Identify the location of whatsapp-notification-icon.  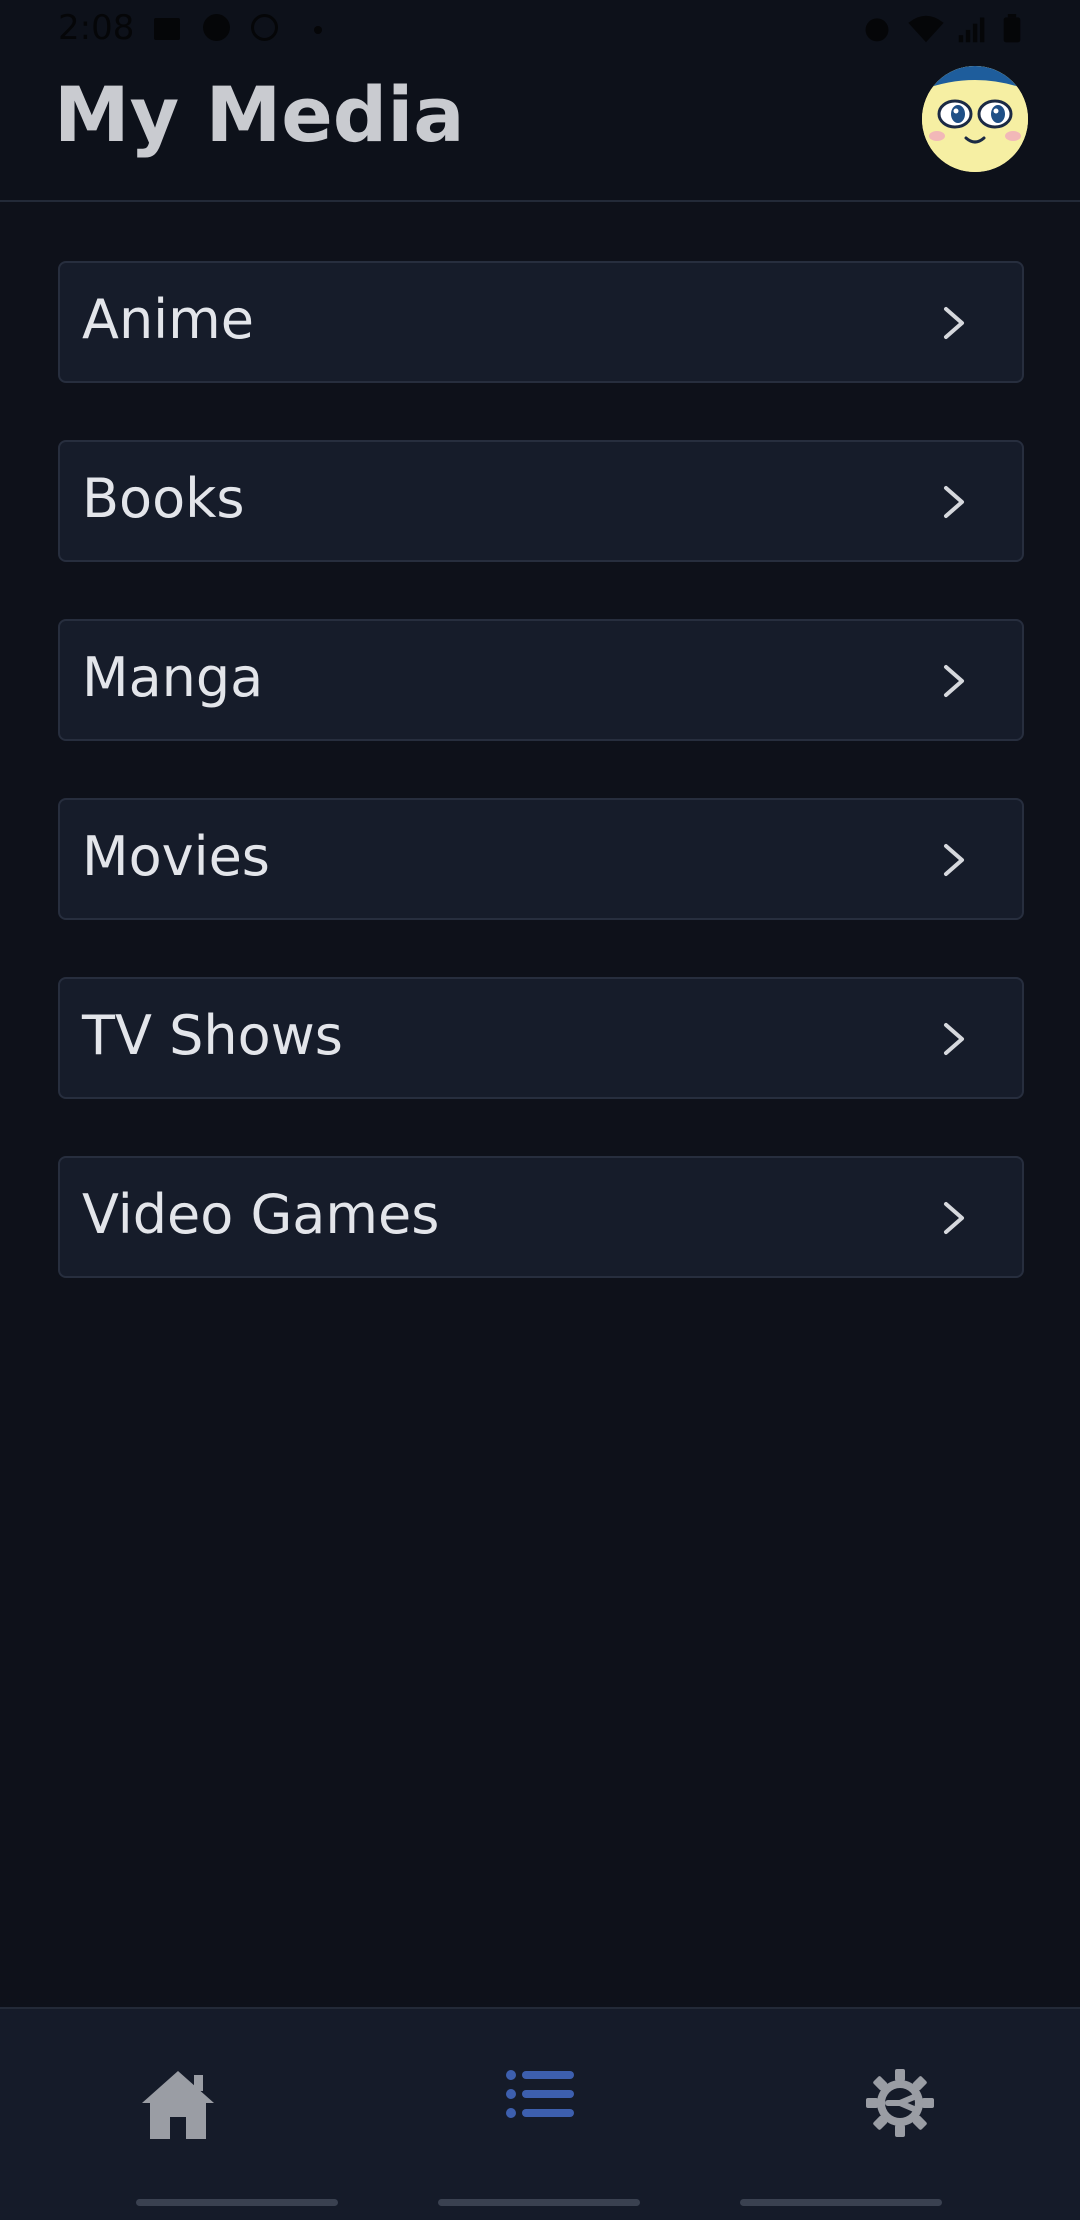
(264, 27).